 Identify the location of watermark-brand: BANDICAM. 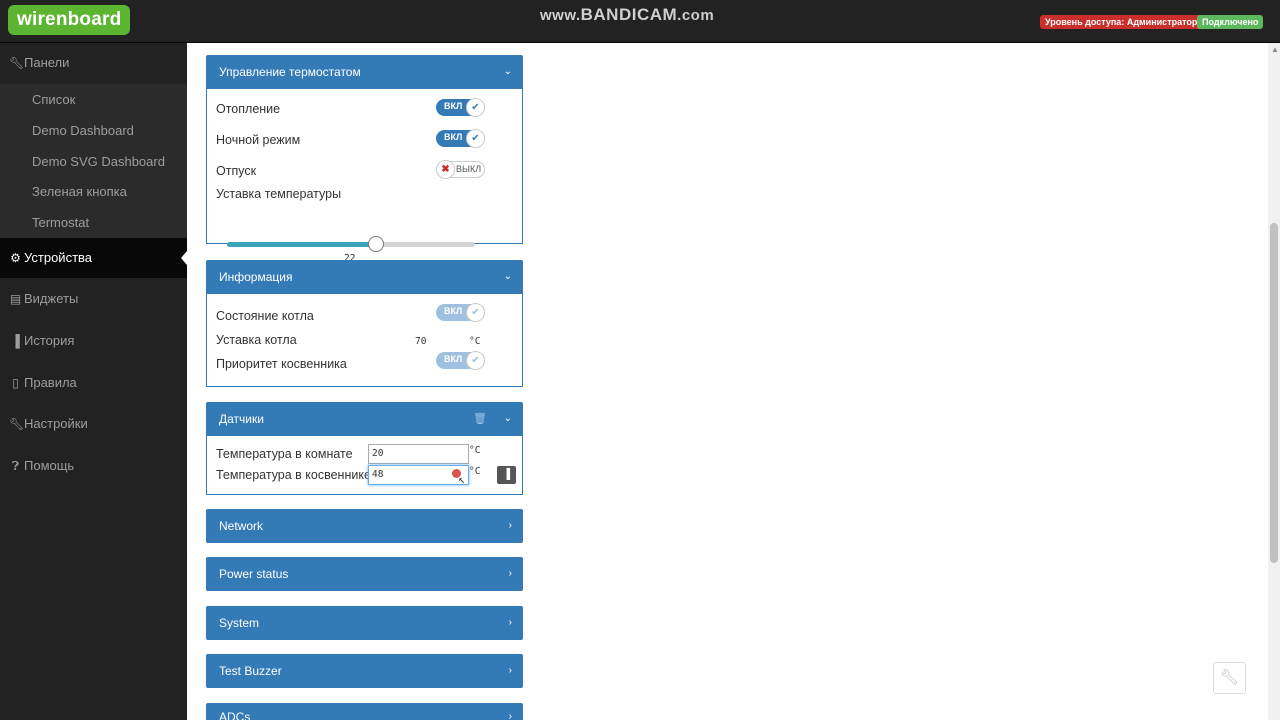
(629, 14).